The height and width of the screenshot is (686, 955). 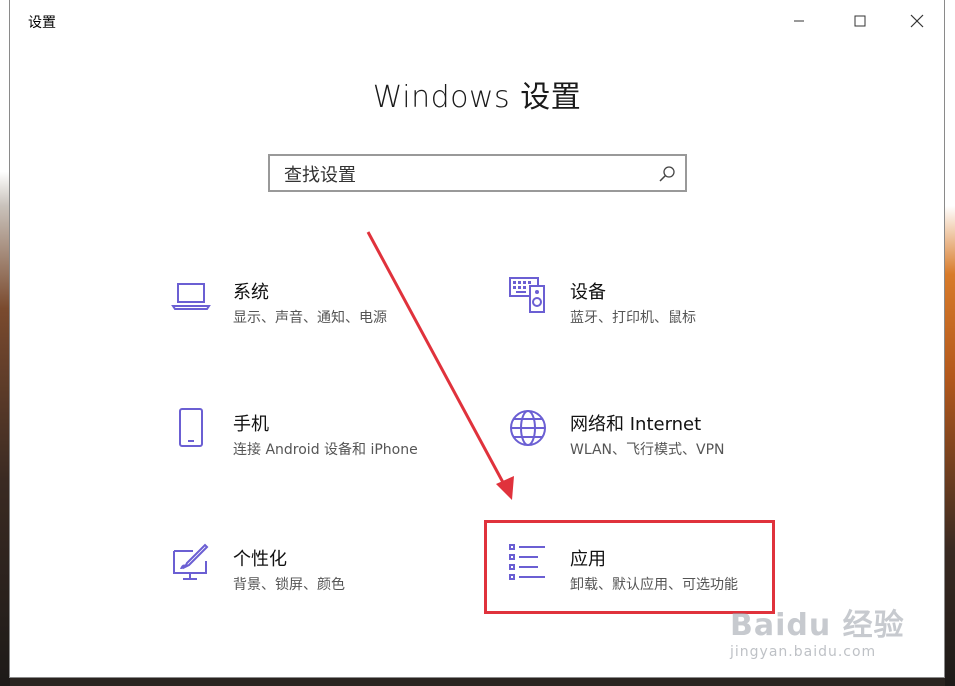 I want to click on annotation-arrow, so click(x=440, y=365).